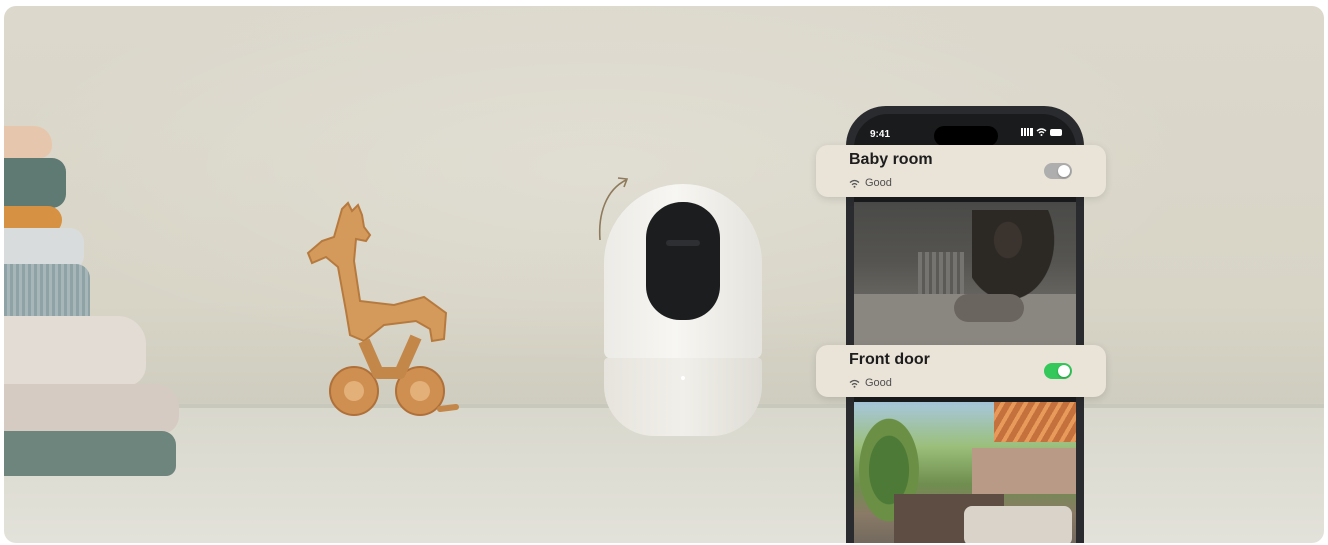  Describe the element at coordinates (880, 134) in the screenshot. I see `status-time: 9:41` at that location.